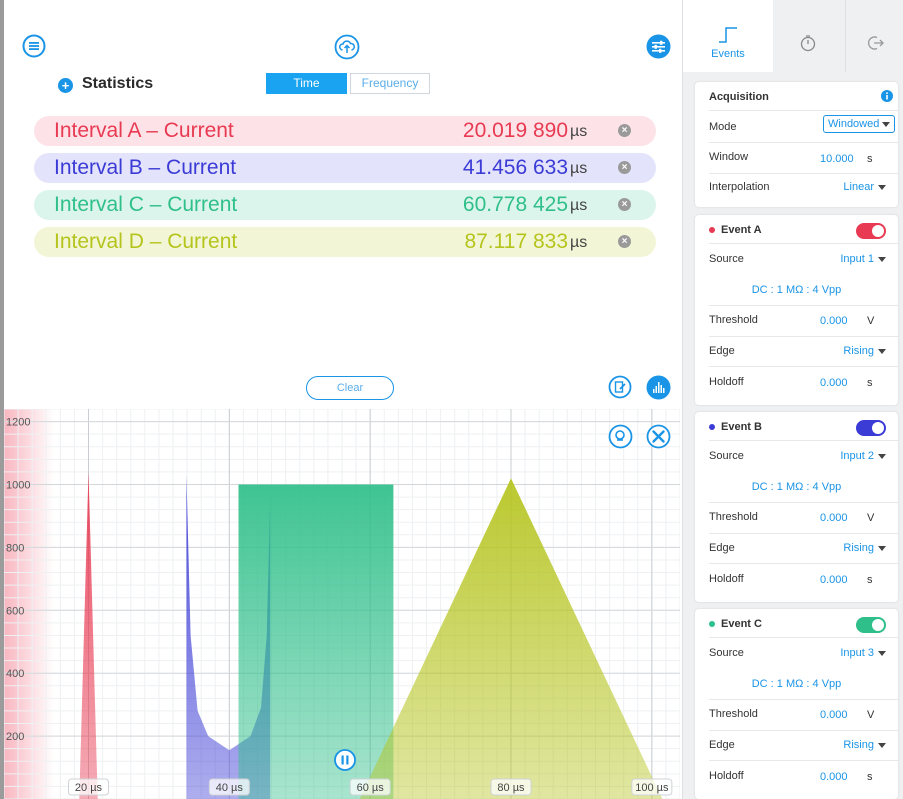 The width and height of the screenshot is (903, 799). I want to click on x-tick: 100 µs, so click(652, 787).